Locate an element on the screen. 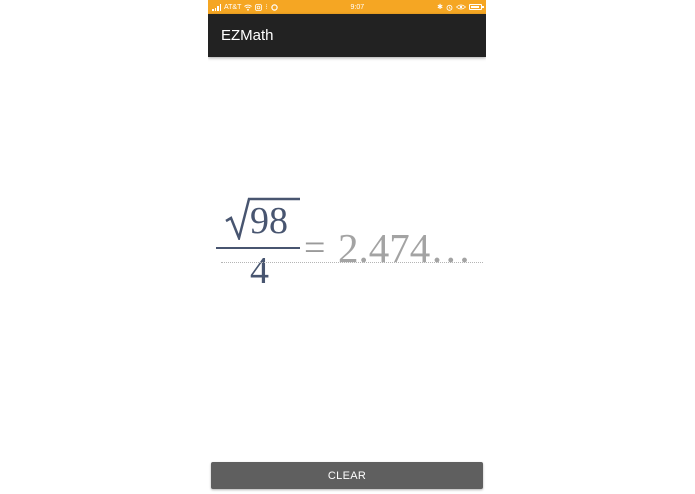 The width and height of the screenshot is (695, 494). radicand: 98 is located at coordinates (269, 221).